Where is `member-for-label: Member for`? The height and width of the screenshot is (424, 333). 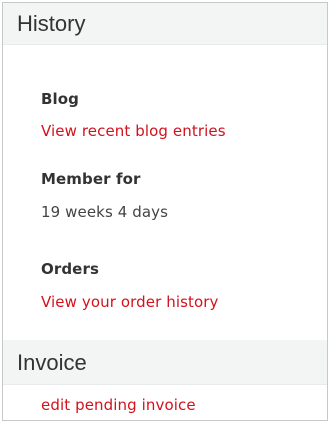
member-for-label: Member for is located at coordinates (91, 179).